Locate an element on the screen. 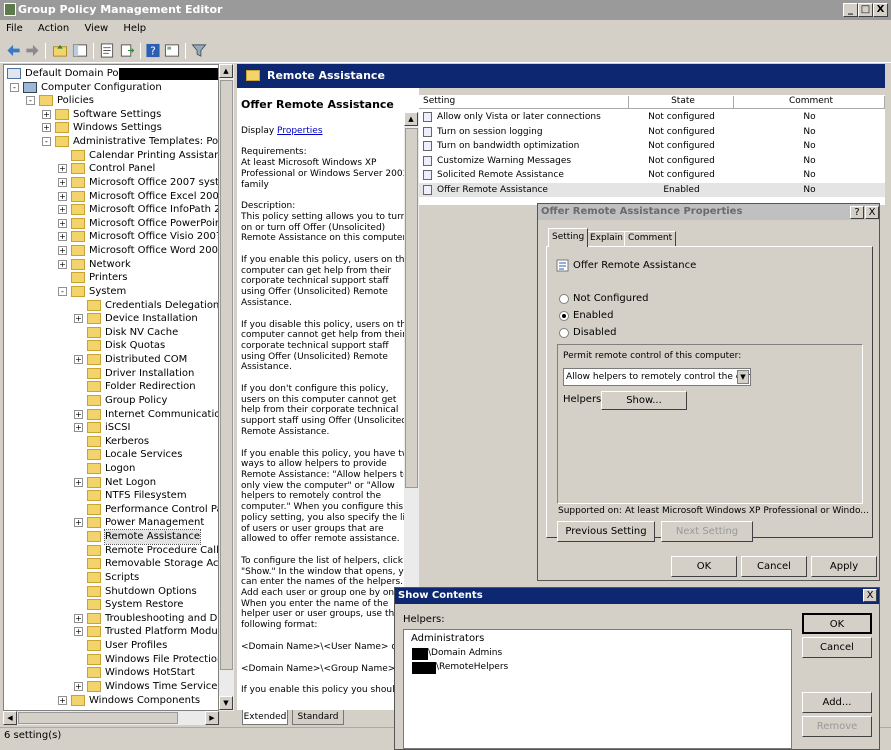 Image resolution: width=891 pixels, height=750 pixels. tab-setting: Setting is located at coordinates (568, 237).